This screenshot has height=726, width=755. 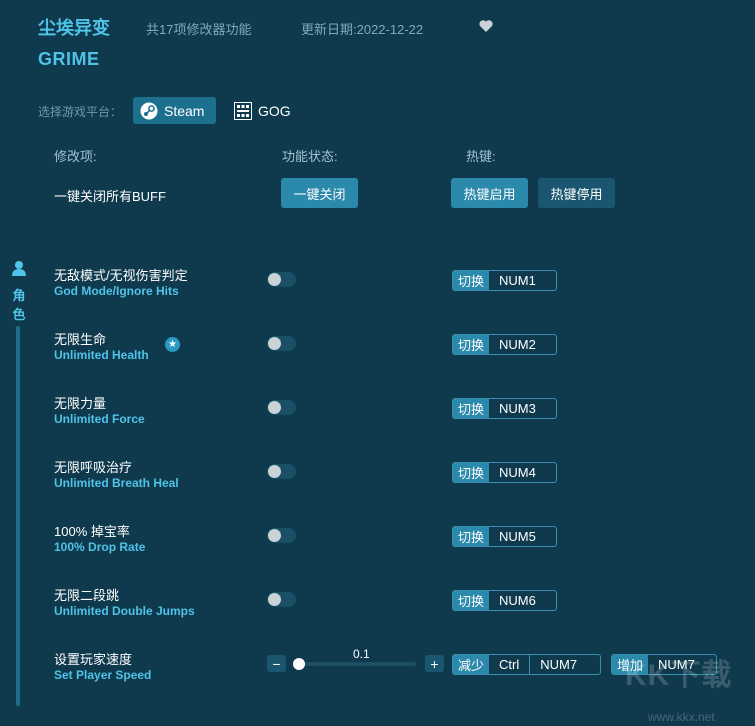 I want to click on speed-slider-track, so click(x=356, y=664).